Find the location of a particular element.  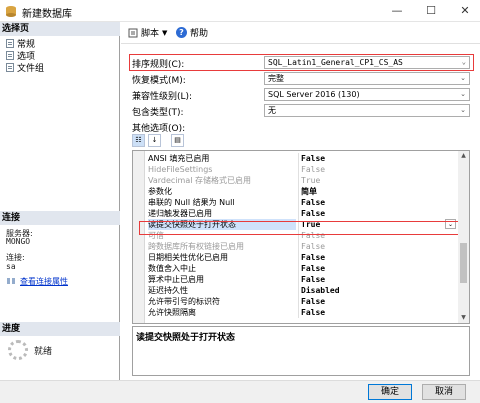

property-row: ANSI 填充已启用 False is located at coordinates (302, 158).